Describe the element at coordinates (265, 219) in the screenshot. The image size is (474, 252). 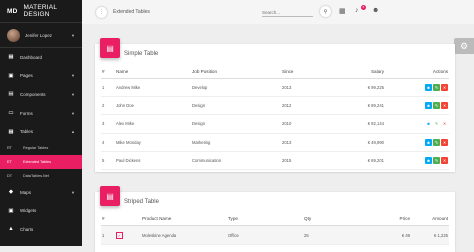
I see `col-header: Type` at that location.